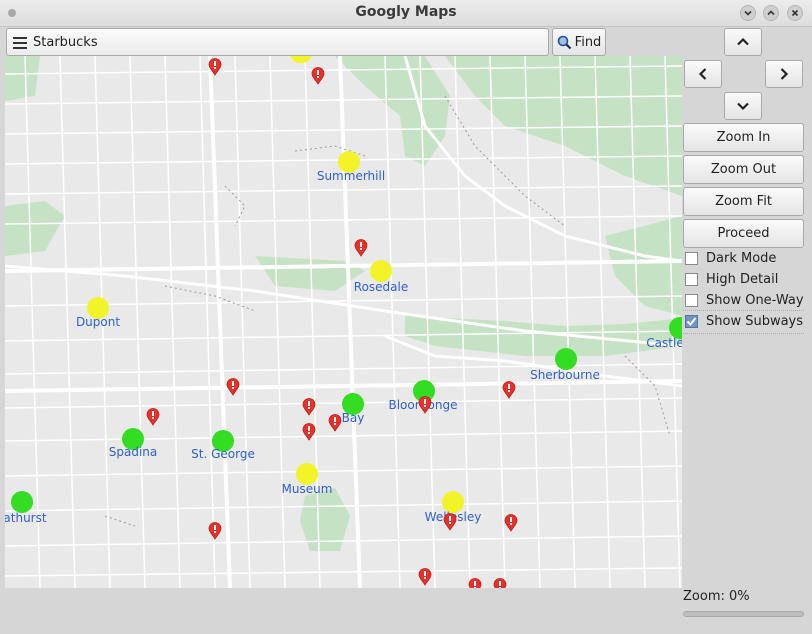  What do you see at coordinates (588, 42) in the screenshot?
I see `find-label: Find` at bounding box center [588, 42].